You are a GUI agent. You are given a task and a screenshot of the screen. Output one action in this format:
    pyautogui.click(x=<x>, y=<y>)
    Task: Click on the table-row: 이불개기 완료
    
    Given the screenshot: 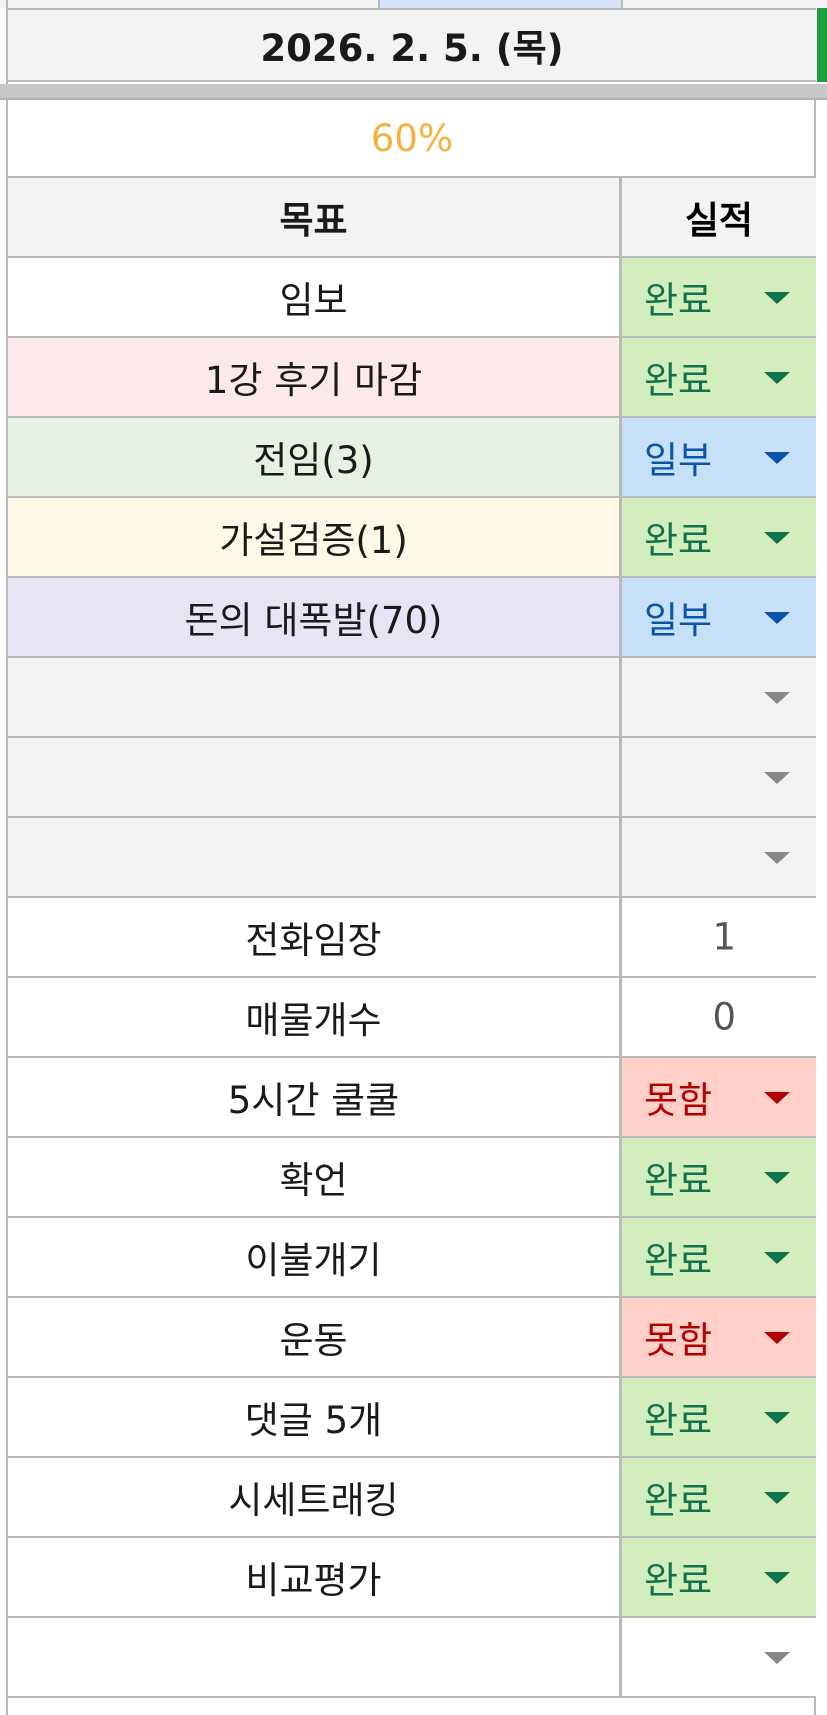 What is the action you would take?
    pyautogui.click(x=412, y=1258)
    